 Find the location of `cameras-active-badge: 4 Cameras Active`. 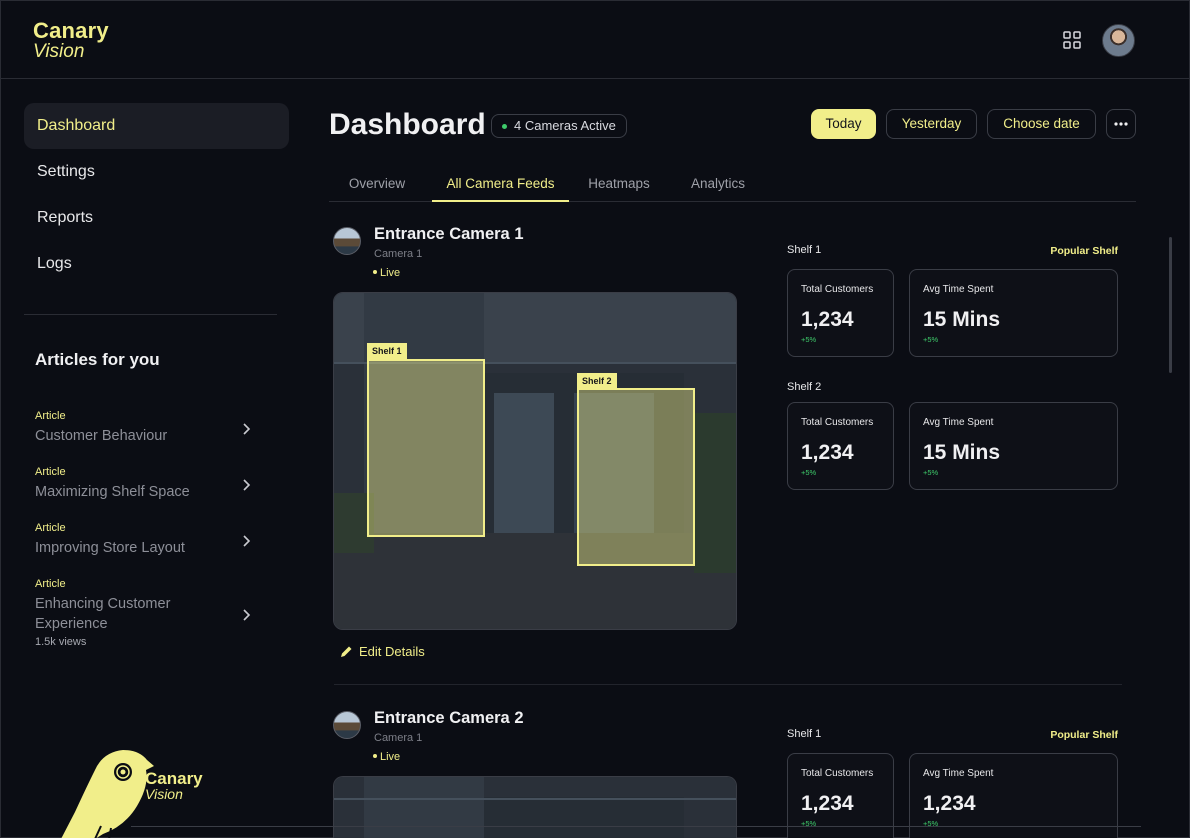

cameras-active-badge: 4 Cameras Active is located at coordinates (559, 126).